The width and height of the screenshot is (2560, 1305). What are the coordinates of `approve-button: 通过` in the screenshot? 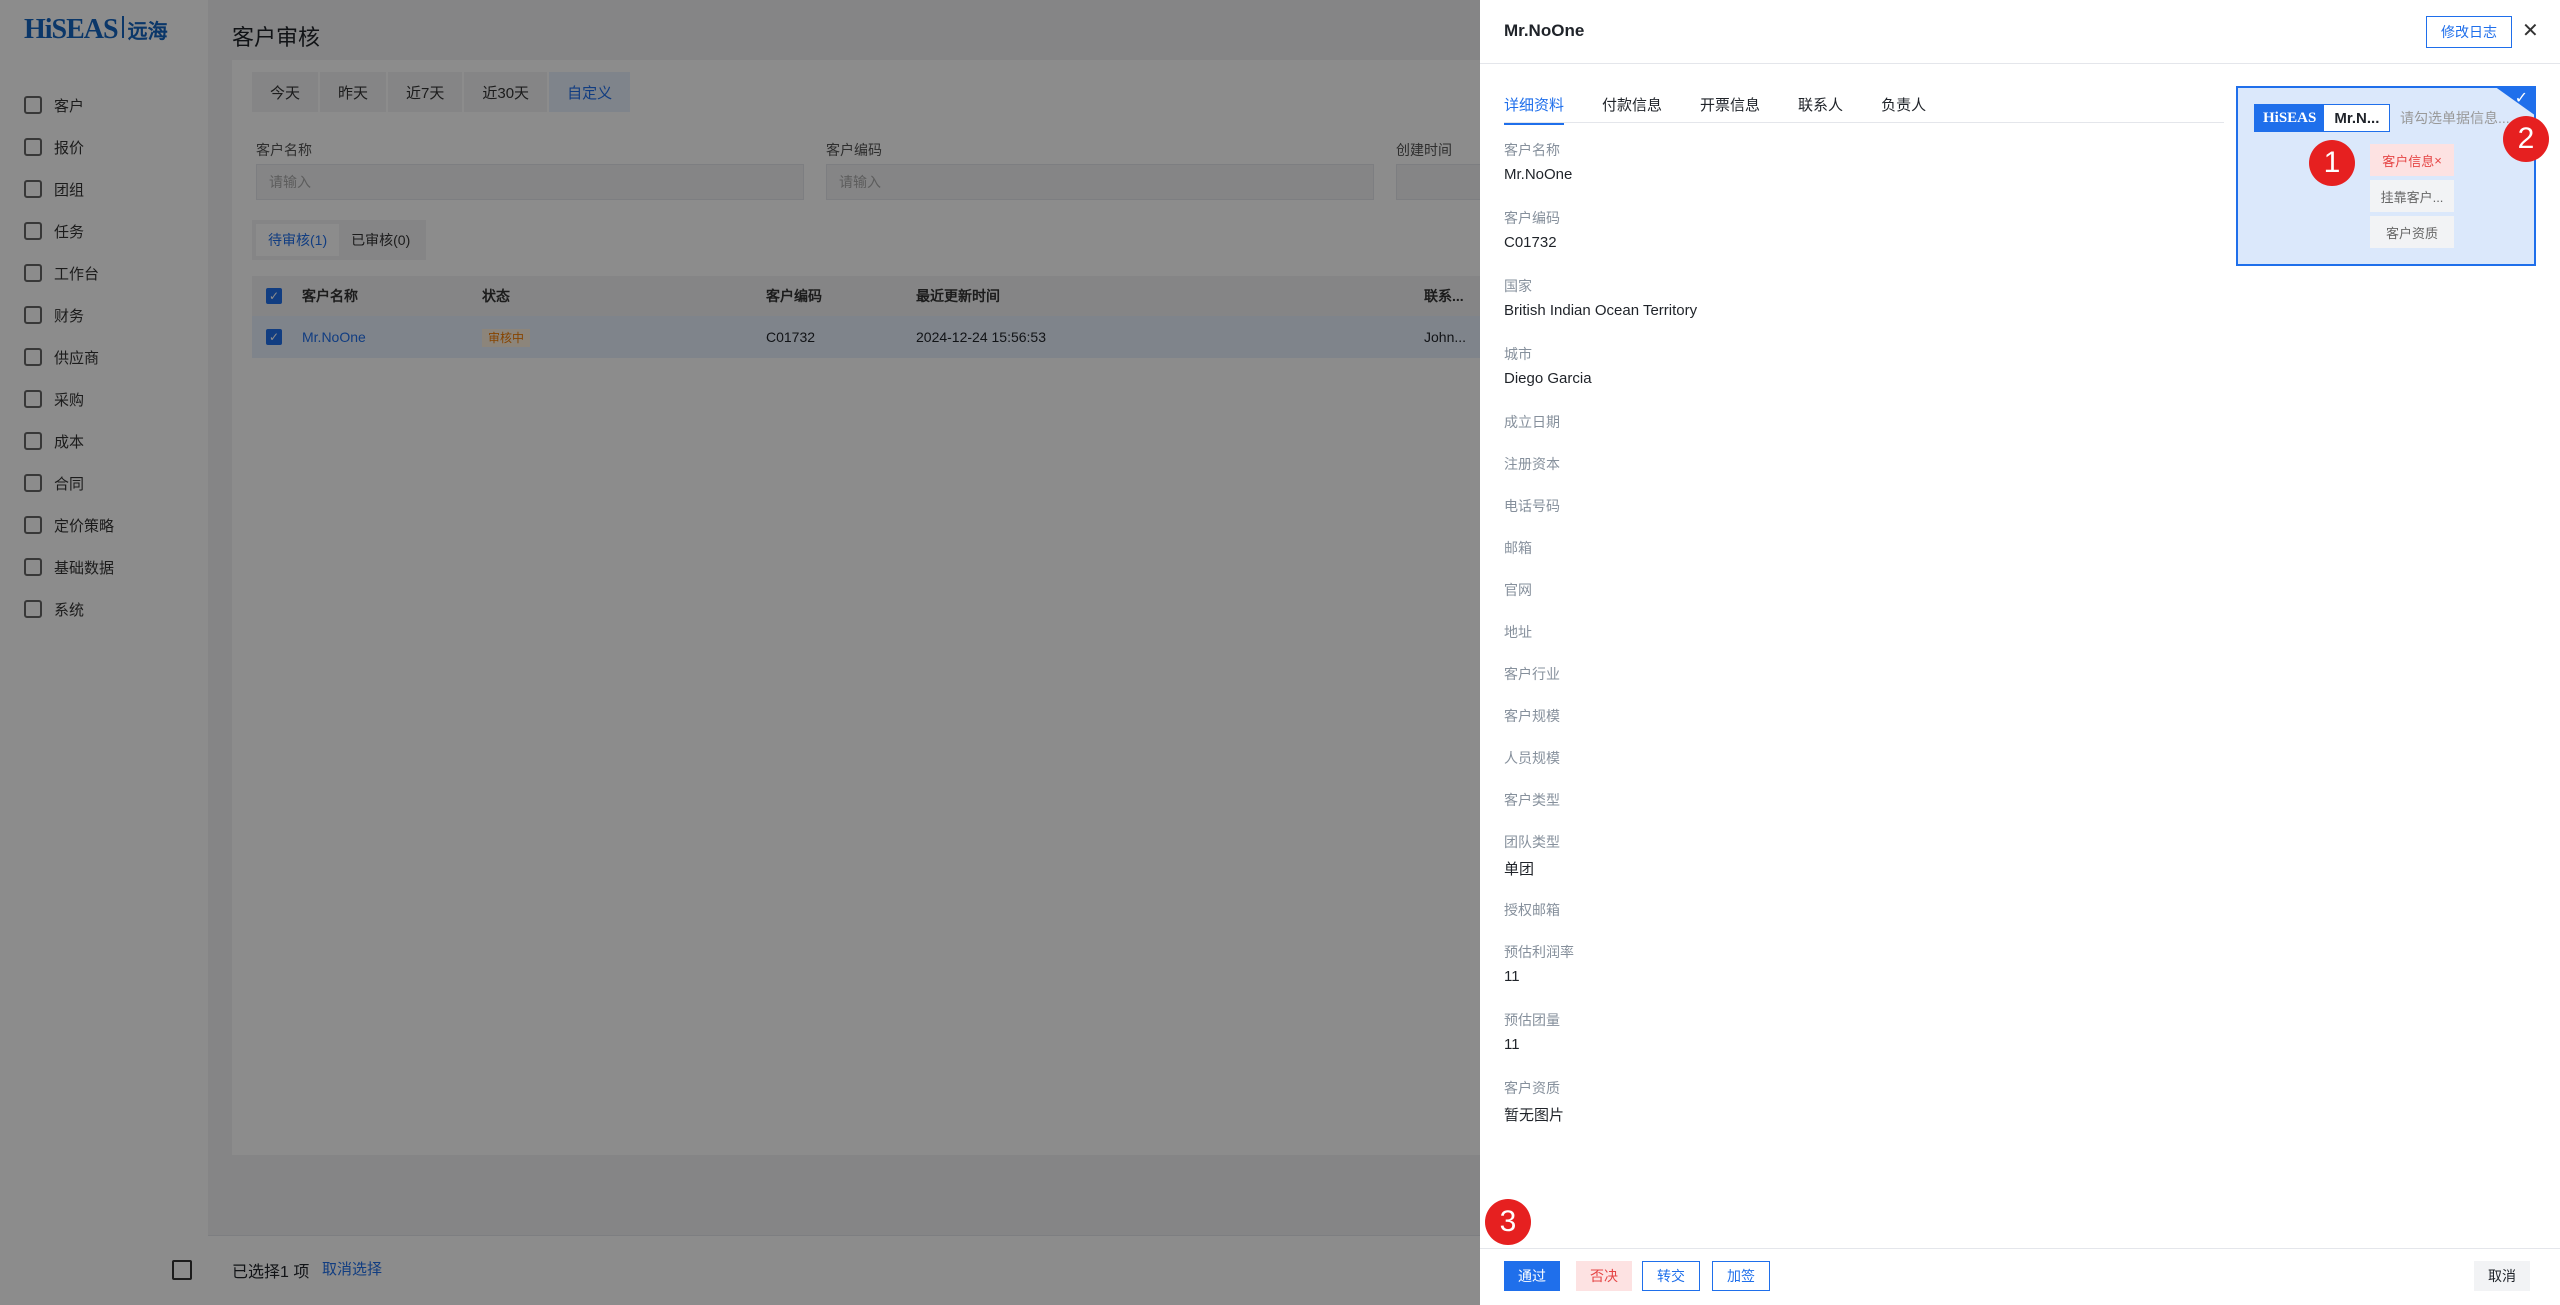 It's located at (1532, 1276).